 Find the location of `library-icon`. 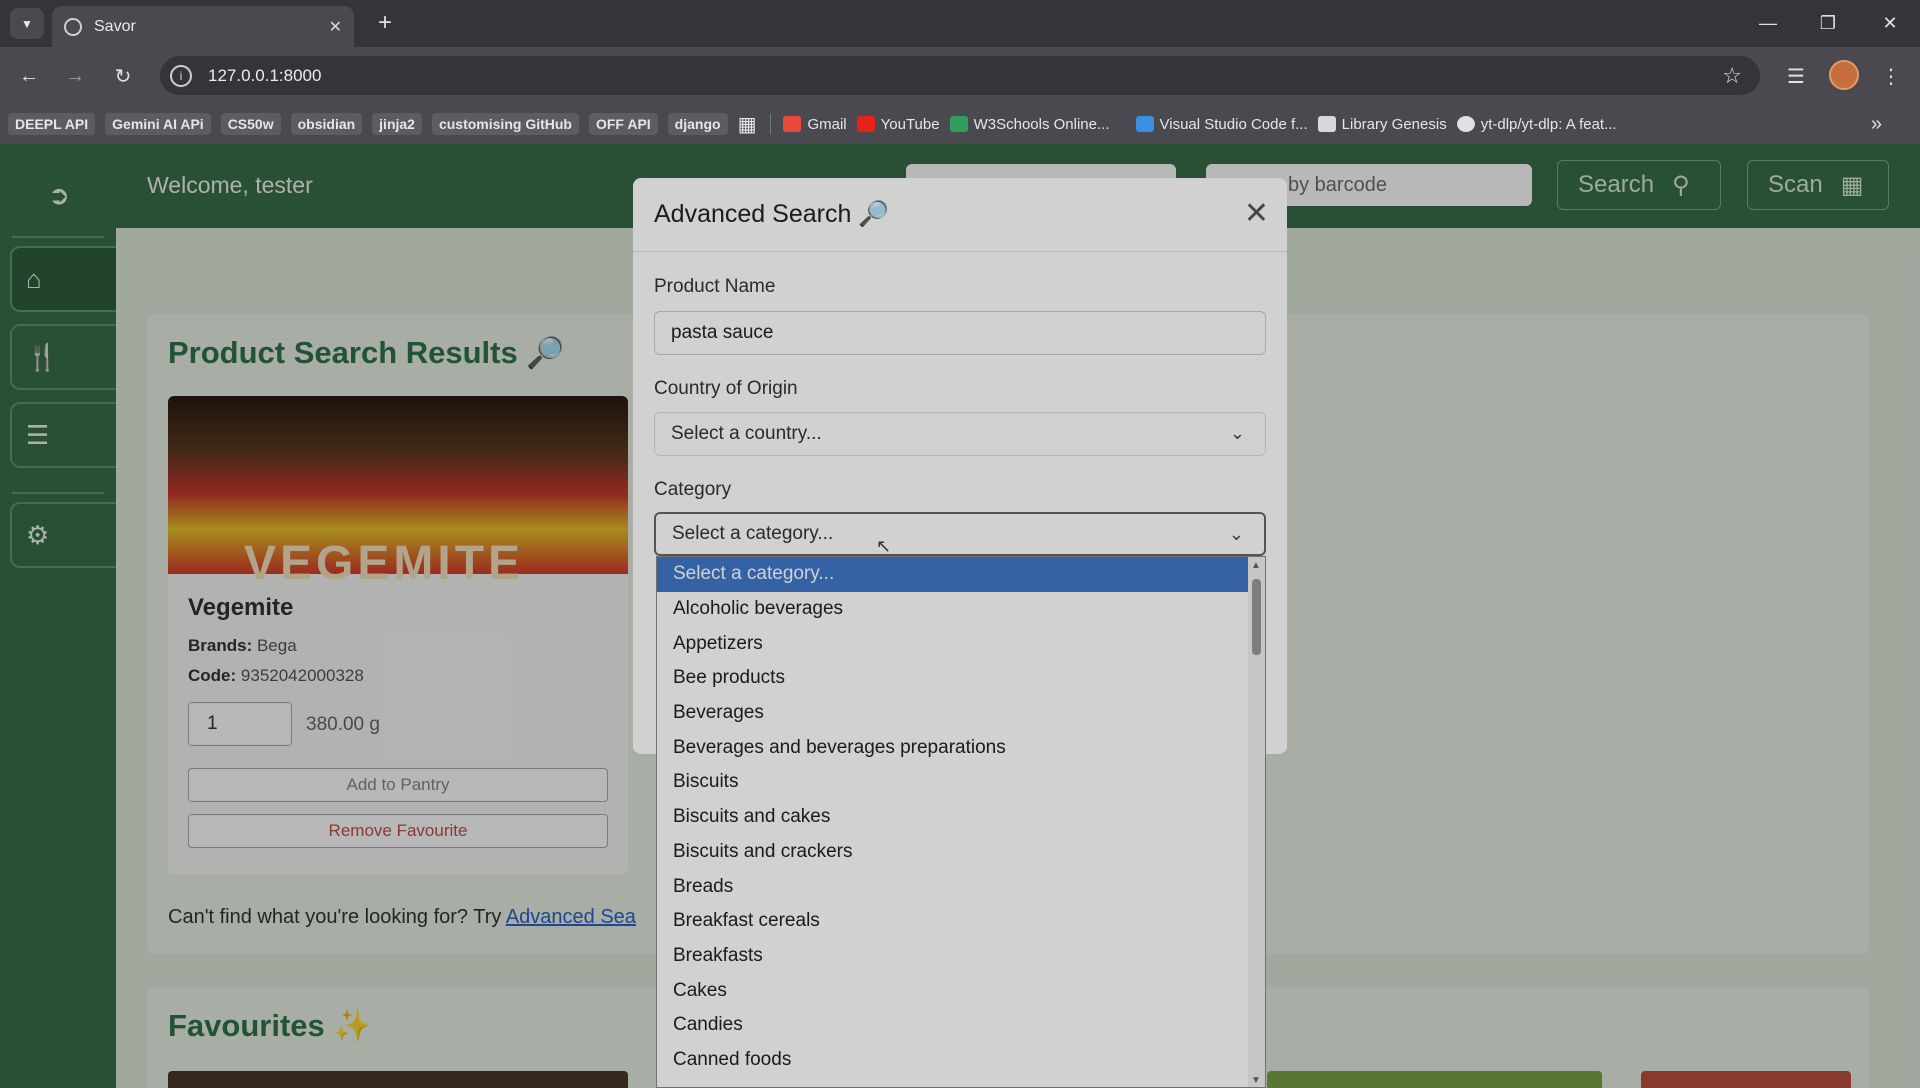

library-icon is located at coordinates (1326, 124).